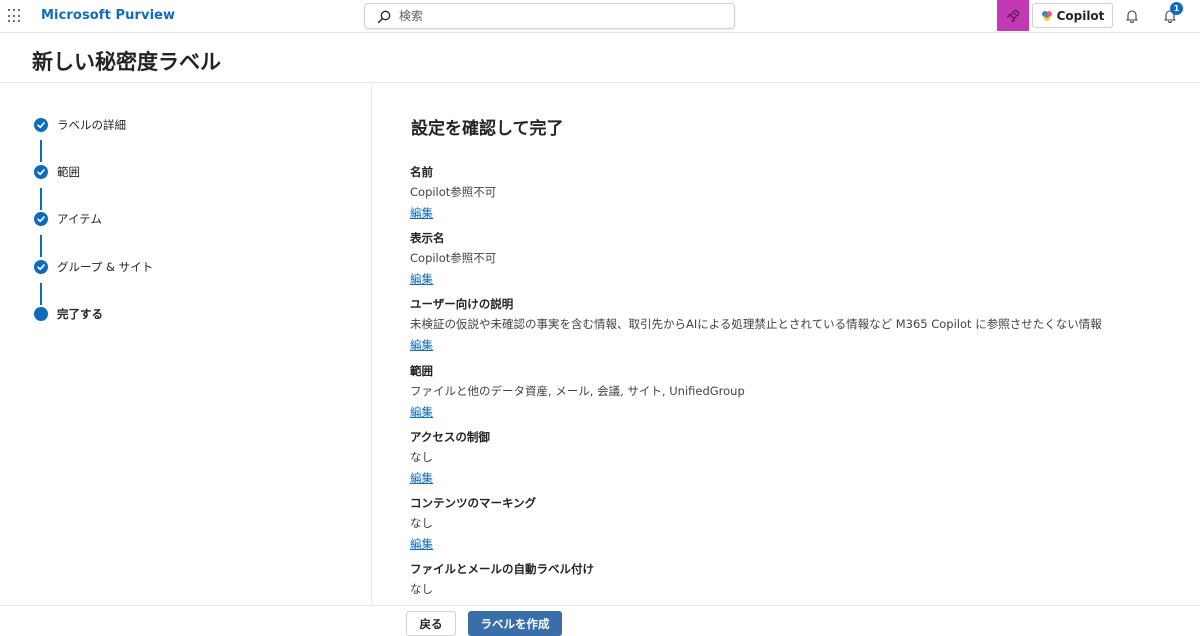 The image size is (1200, 636). What do you see at coordinates (800, 579) in the screenshot?
I see `field-auto-labeling: ファイルとメールの自動ラベル付け なし` at bounding box center [800, 579].